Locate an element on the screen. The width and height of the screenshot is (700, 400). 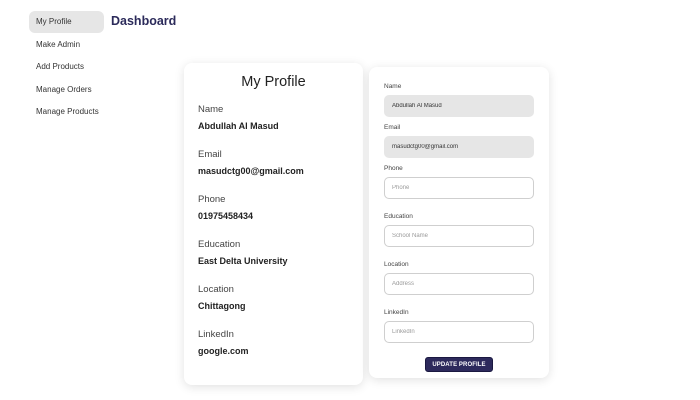
update-profile-button: UPDATE PROFILE is located at coordinates (459, 364).